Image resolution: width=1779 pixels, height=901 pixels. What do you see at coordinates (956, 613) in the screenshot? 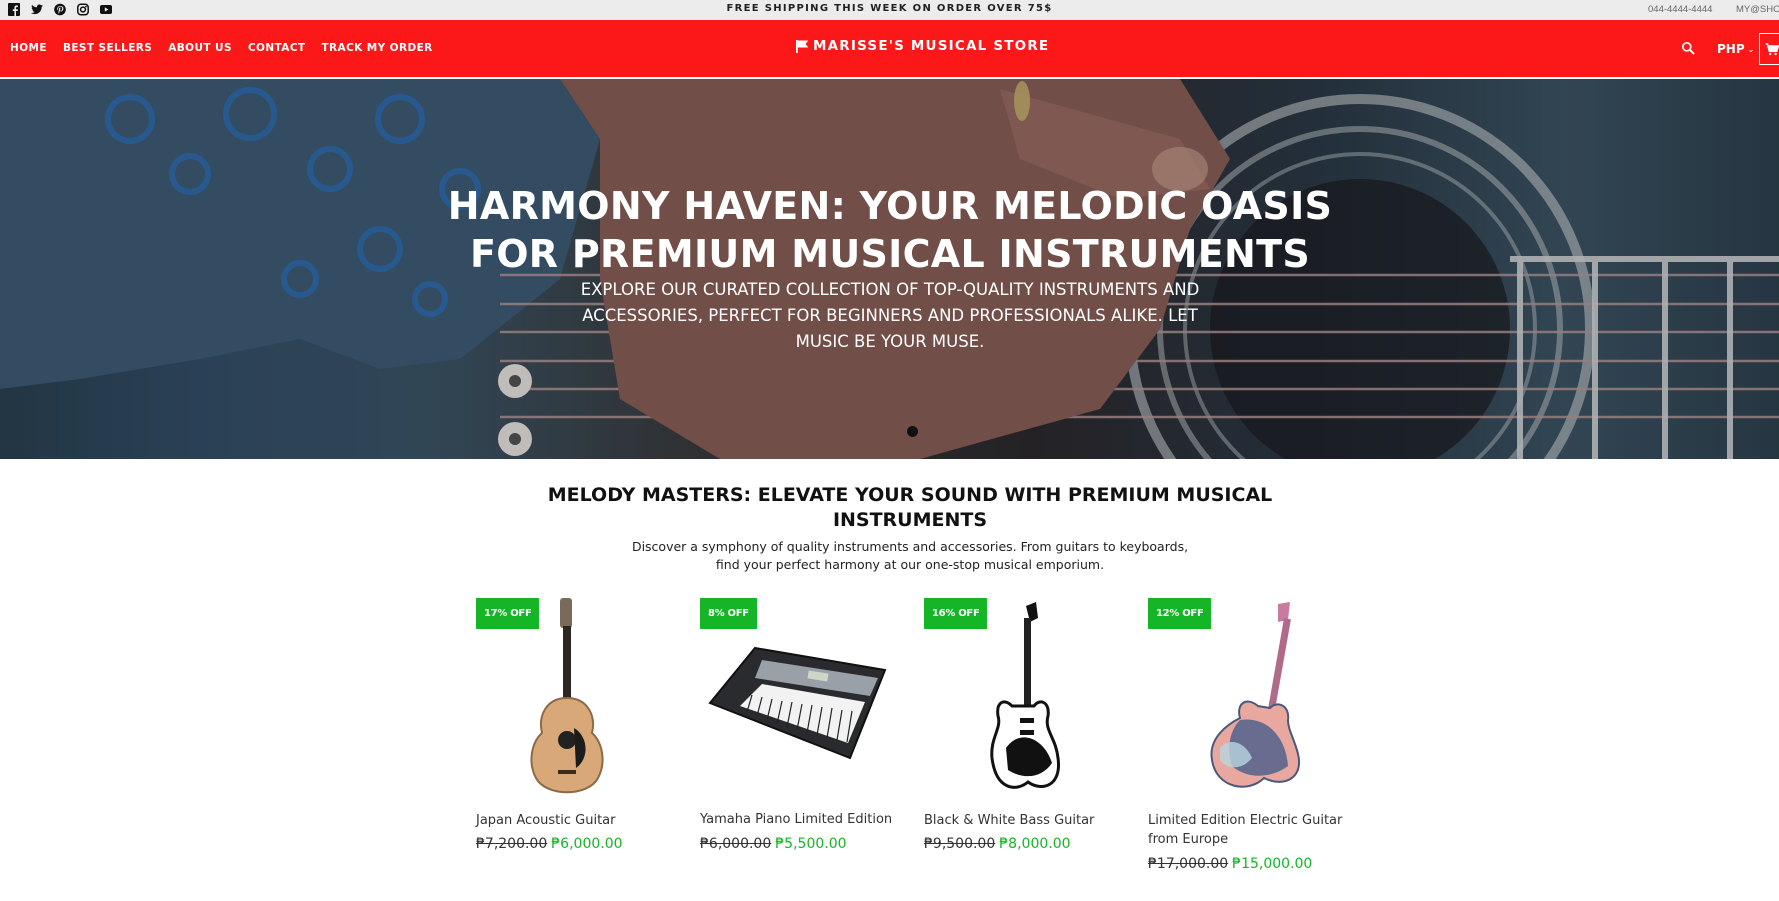
I see `discount-badge: 16% OFF` at bounding box center [956, 613].